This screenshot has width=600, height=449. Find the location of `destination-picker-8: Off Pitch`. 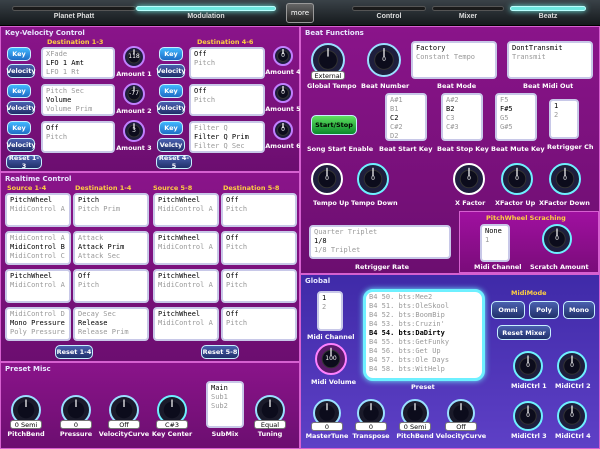

destination-picker-8: Off Pitch is located at coordinates (259, 324).